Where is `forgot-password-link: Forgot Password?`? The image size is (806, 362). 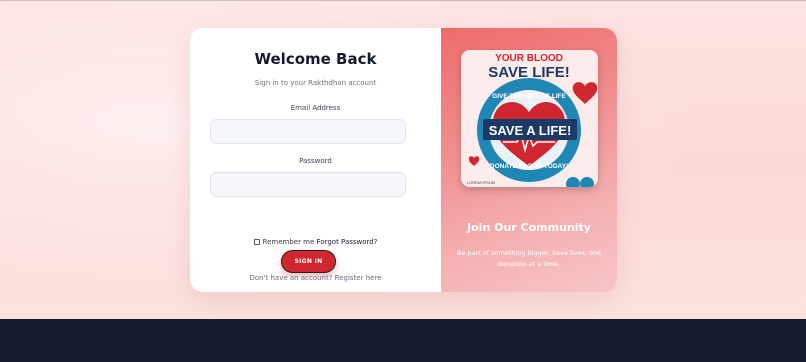
forgot-password-link: Forgot Password? is located at coordinates (347, 242).